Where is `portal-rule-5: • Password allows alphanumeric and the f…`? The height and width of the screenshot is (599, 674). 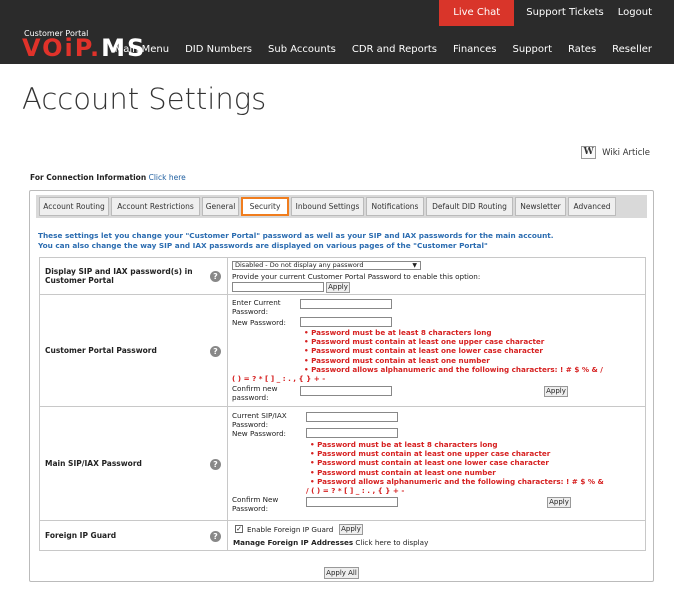
portal-rule-5: • Password allows alphanumeric and the f… is located at coordinates (453, 369).